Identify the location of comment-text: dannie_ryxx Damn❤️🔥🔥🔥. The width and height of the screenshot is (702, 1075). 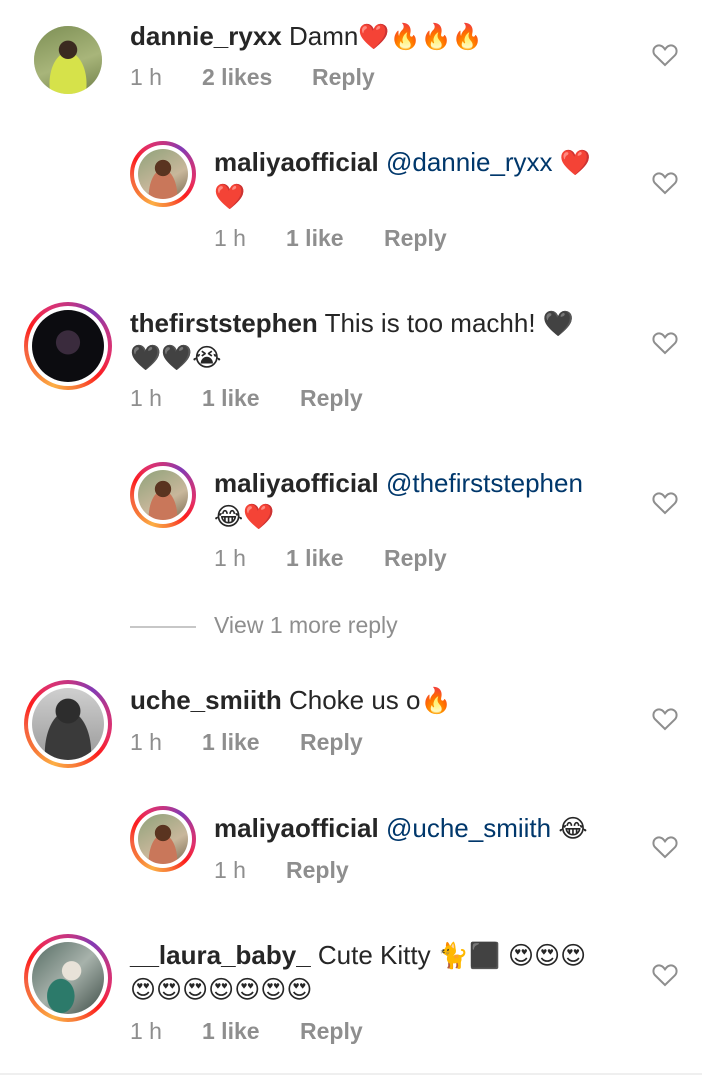
(306, 36).